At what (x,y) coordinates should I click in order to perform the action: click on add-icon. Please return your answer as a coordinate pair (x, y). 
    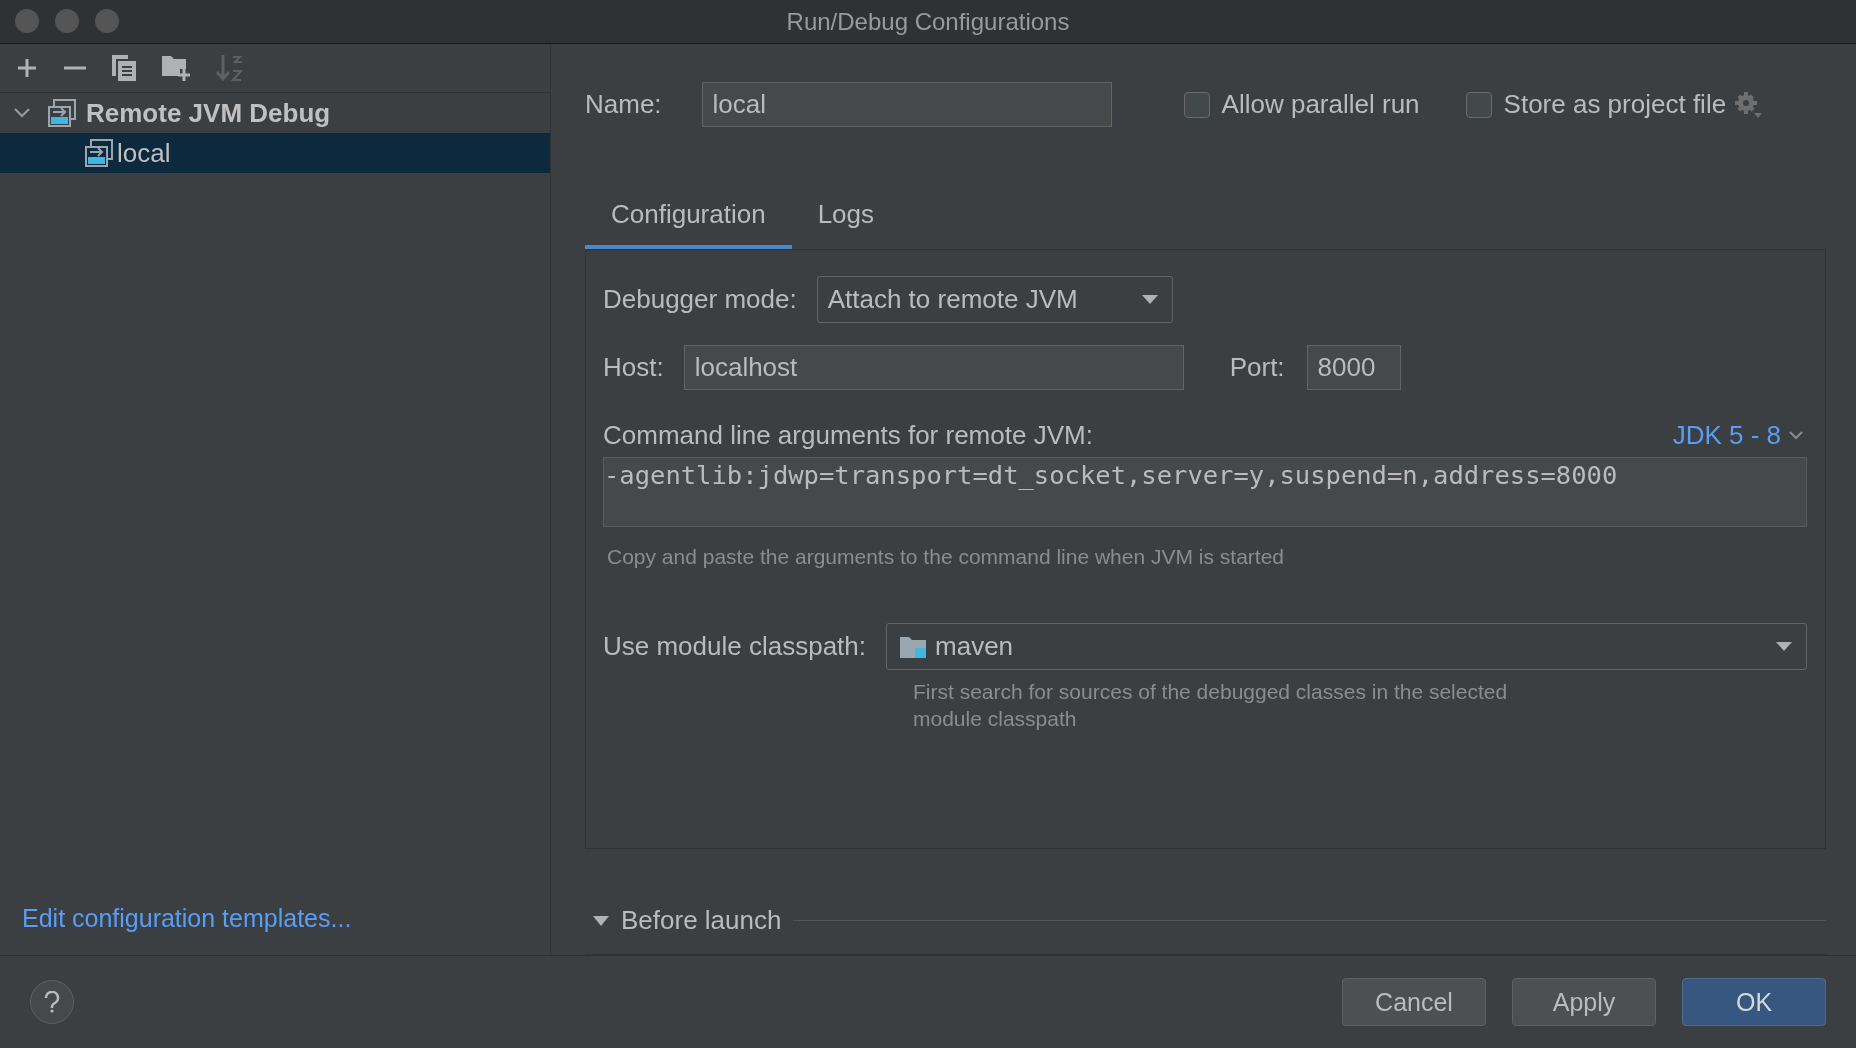
    Looking at the image, I should click on (27, 68).